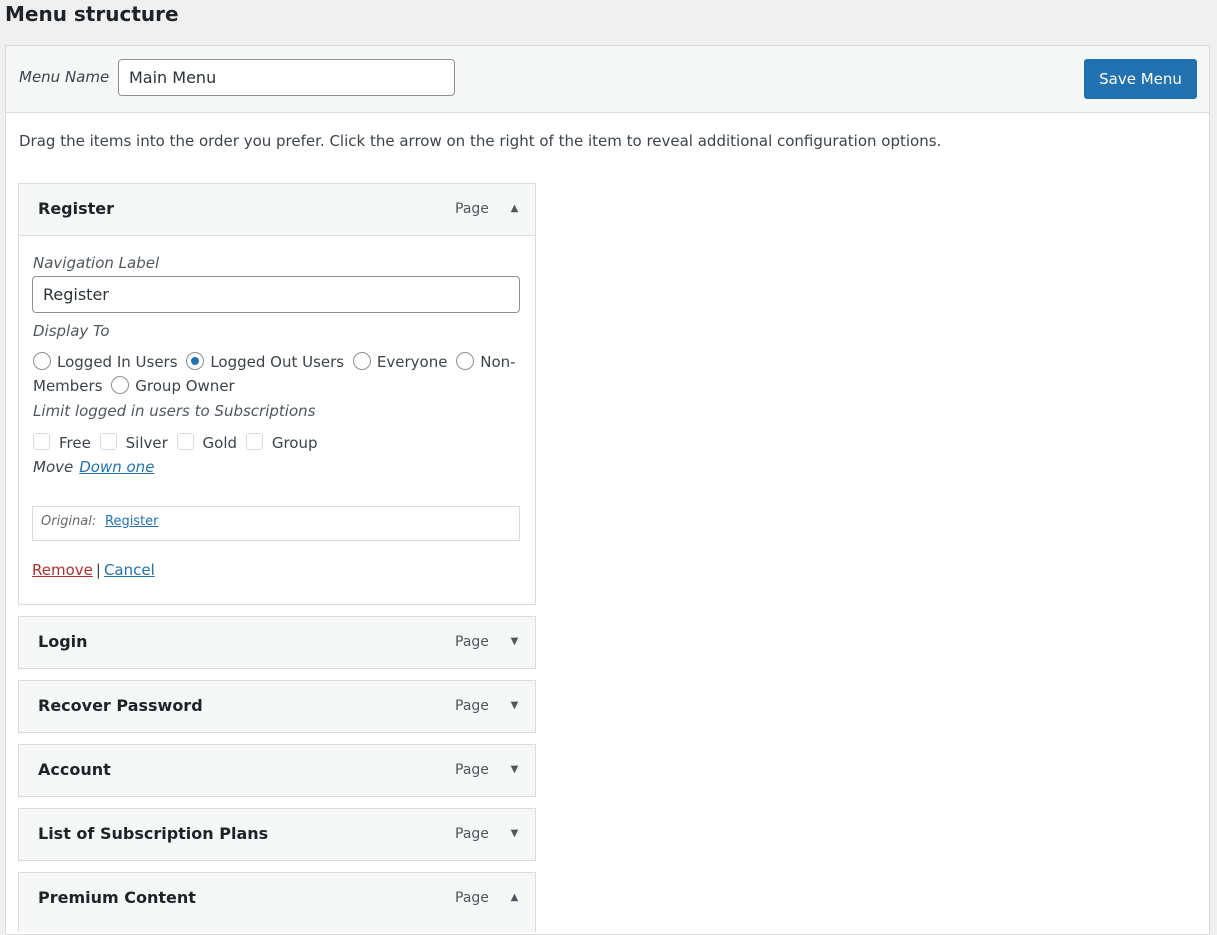 This screenshot has height=935, width=1217. What do you see at coordinates (71, 331) in the screenshot?
I see `display-to-label: Display To` at bounding box center [71, 331].